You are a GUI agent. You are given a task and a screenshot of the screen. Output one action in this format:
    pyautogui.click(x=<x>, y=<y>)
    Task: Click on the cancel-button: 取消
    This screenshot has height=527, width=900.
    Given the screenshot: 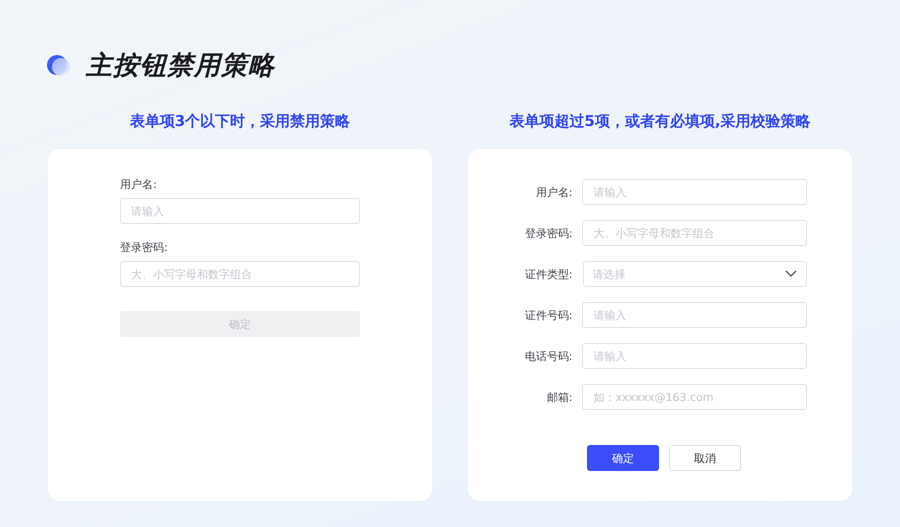 What is the action you would take?
    pyautogui.click(x=705, y=458)
    